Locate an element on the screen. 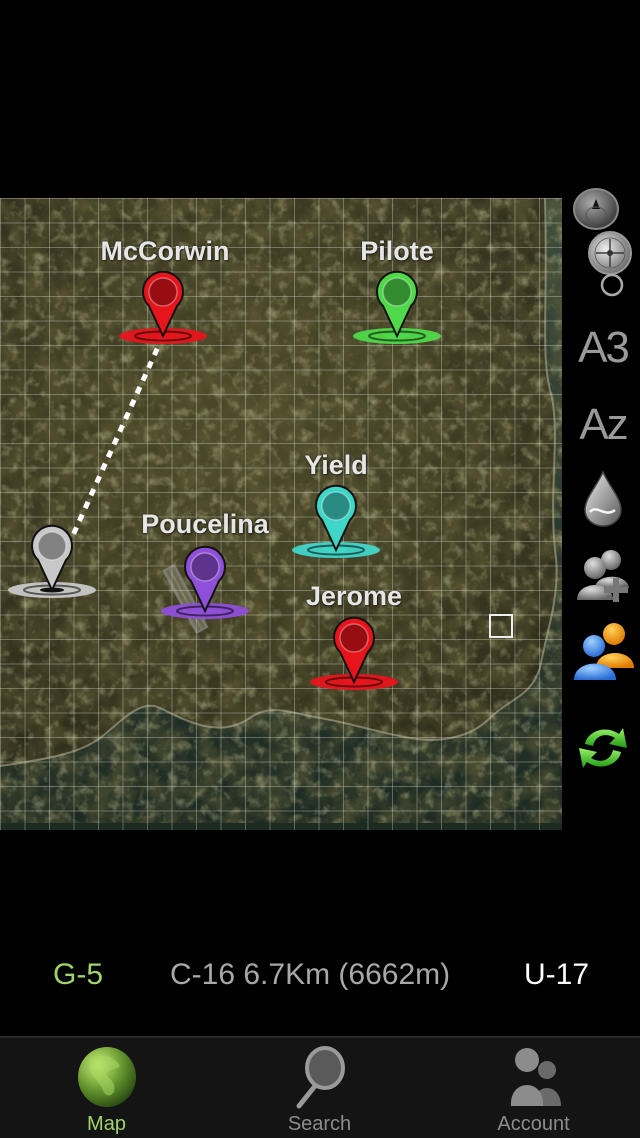 Image resolution: width=640 pixels, height=1138 pixels. compass-button is located at coordinates (603, 242).